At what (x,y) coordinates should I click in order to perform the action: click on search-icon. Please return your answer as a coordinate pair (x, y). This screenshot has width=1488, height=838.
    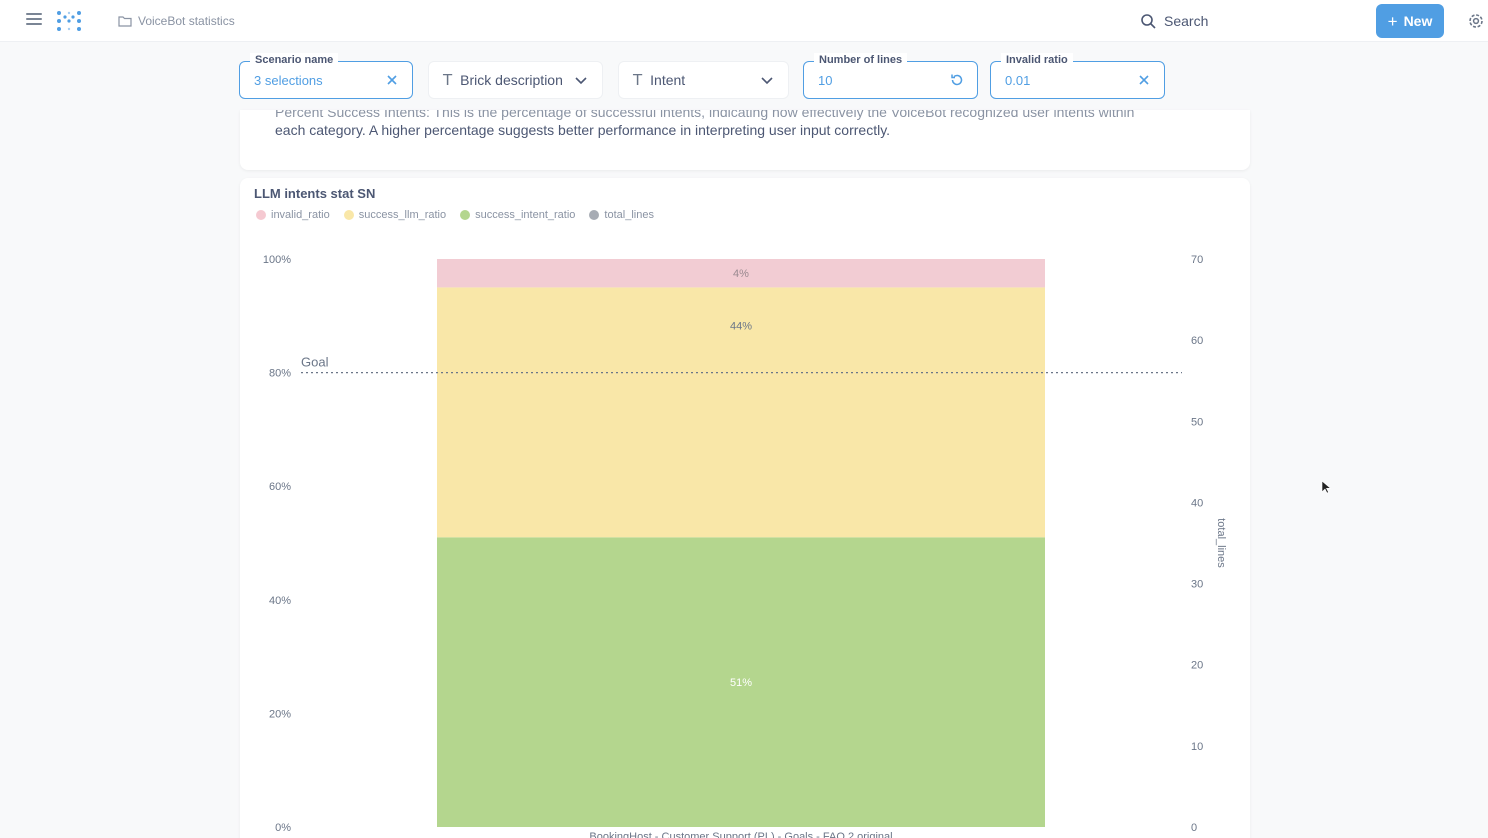
    Looking at the image, I should click on (1148, 21).